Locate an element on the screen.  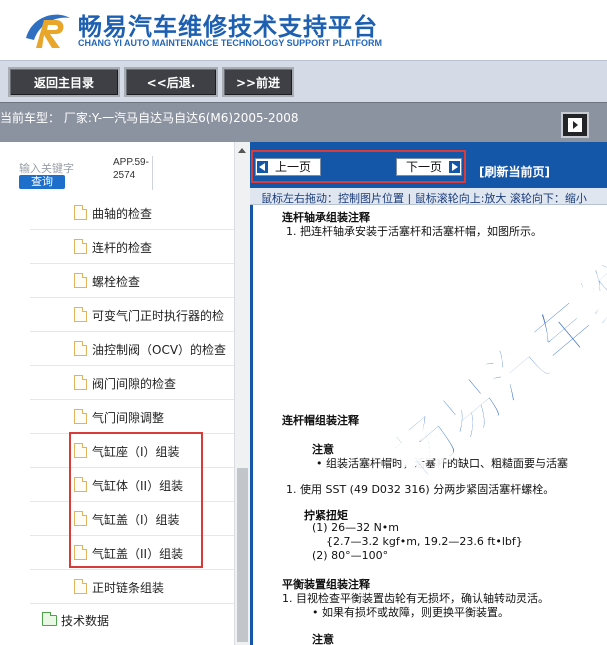
app-code: APP.59-2574 is located at coordinates (133, 173).